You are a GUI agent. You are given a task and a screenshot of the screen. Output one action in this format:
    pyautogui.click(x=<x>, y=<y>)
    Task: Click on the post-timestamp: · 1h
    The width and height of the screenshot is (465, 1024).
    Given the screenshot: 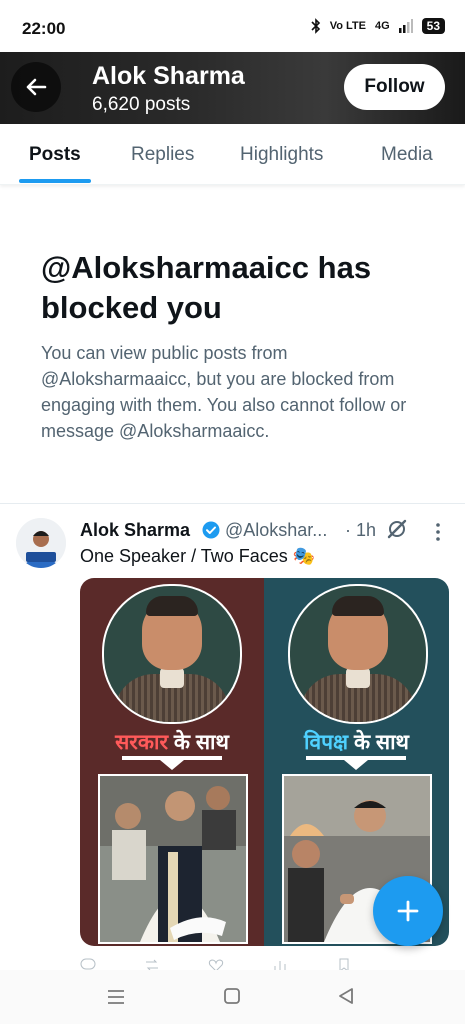 What is the action you would take?
    pyautogui.click(x=361, y=530)
    